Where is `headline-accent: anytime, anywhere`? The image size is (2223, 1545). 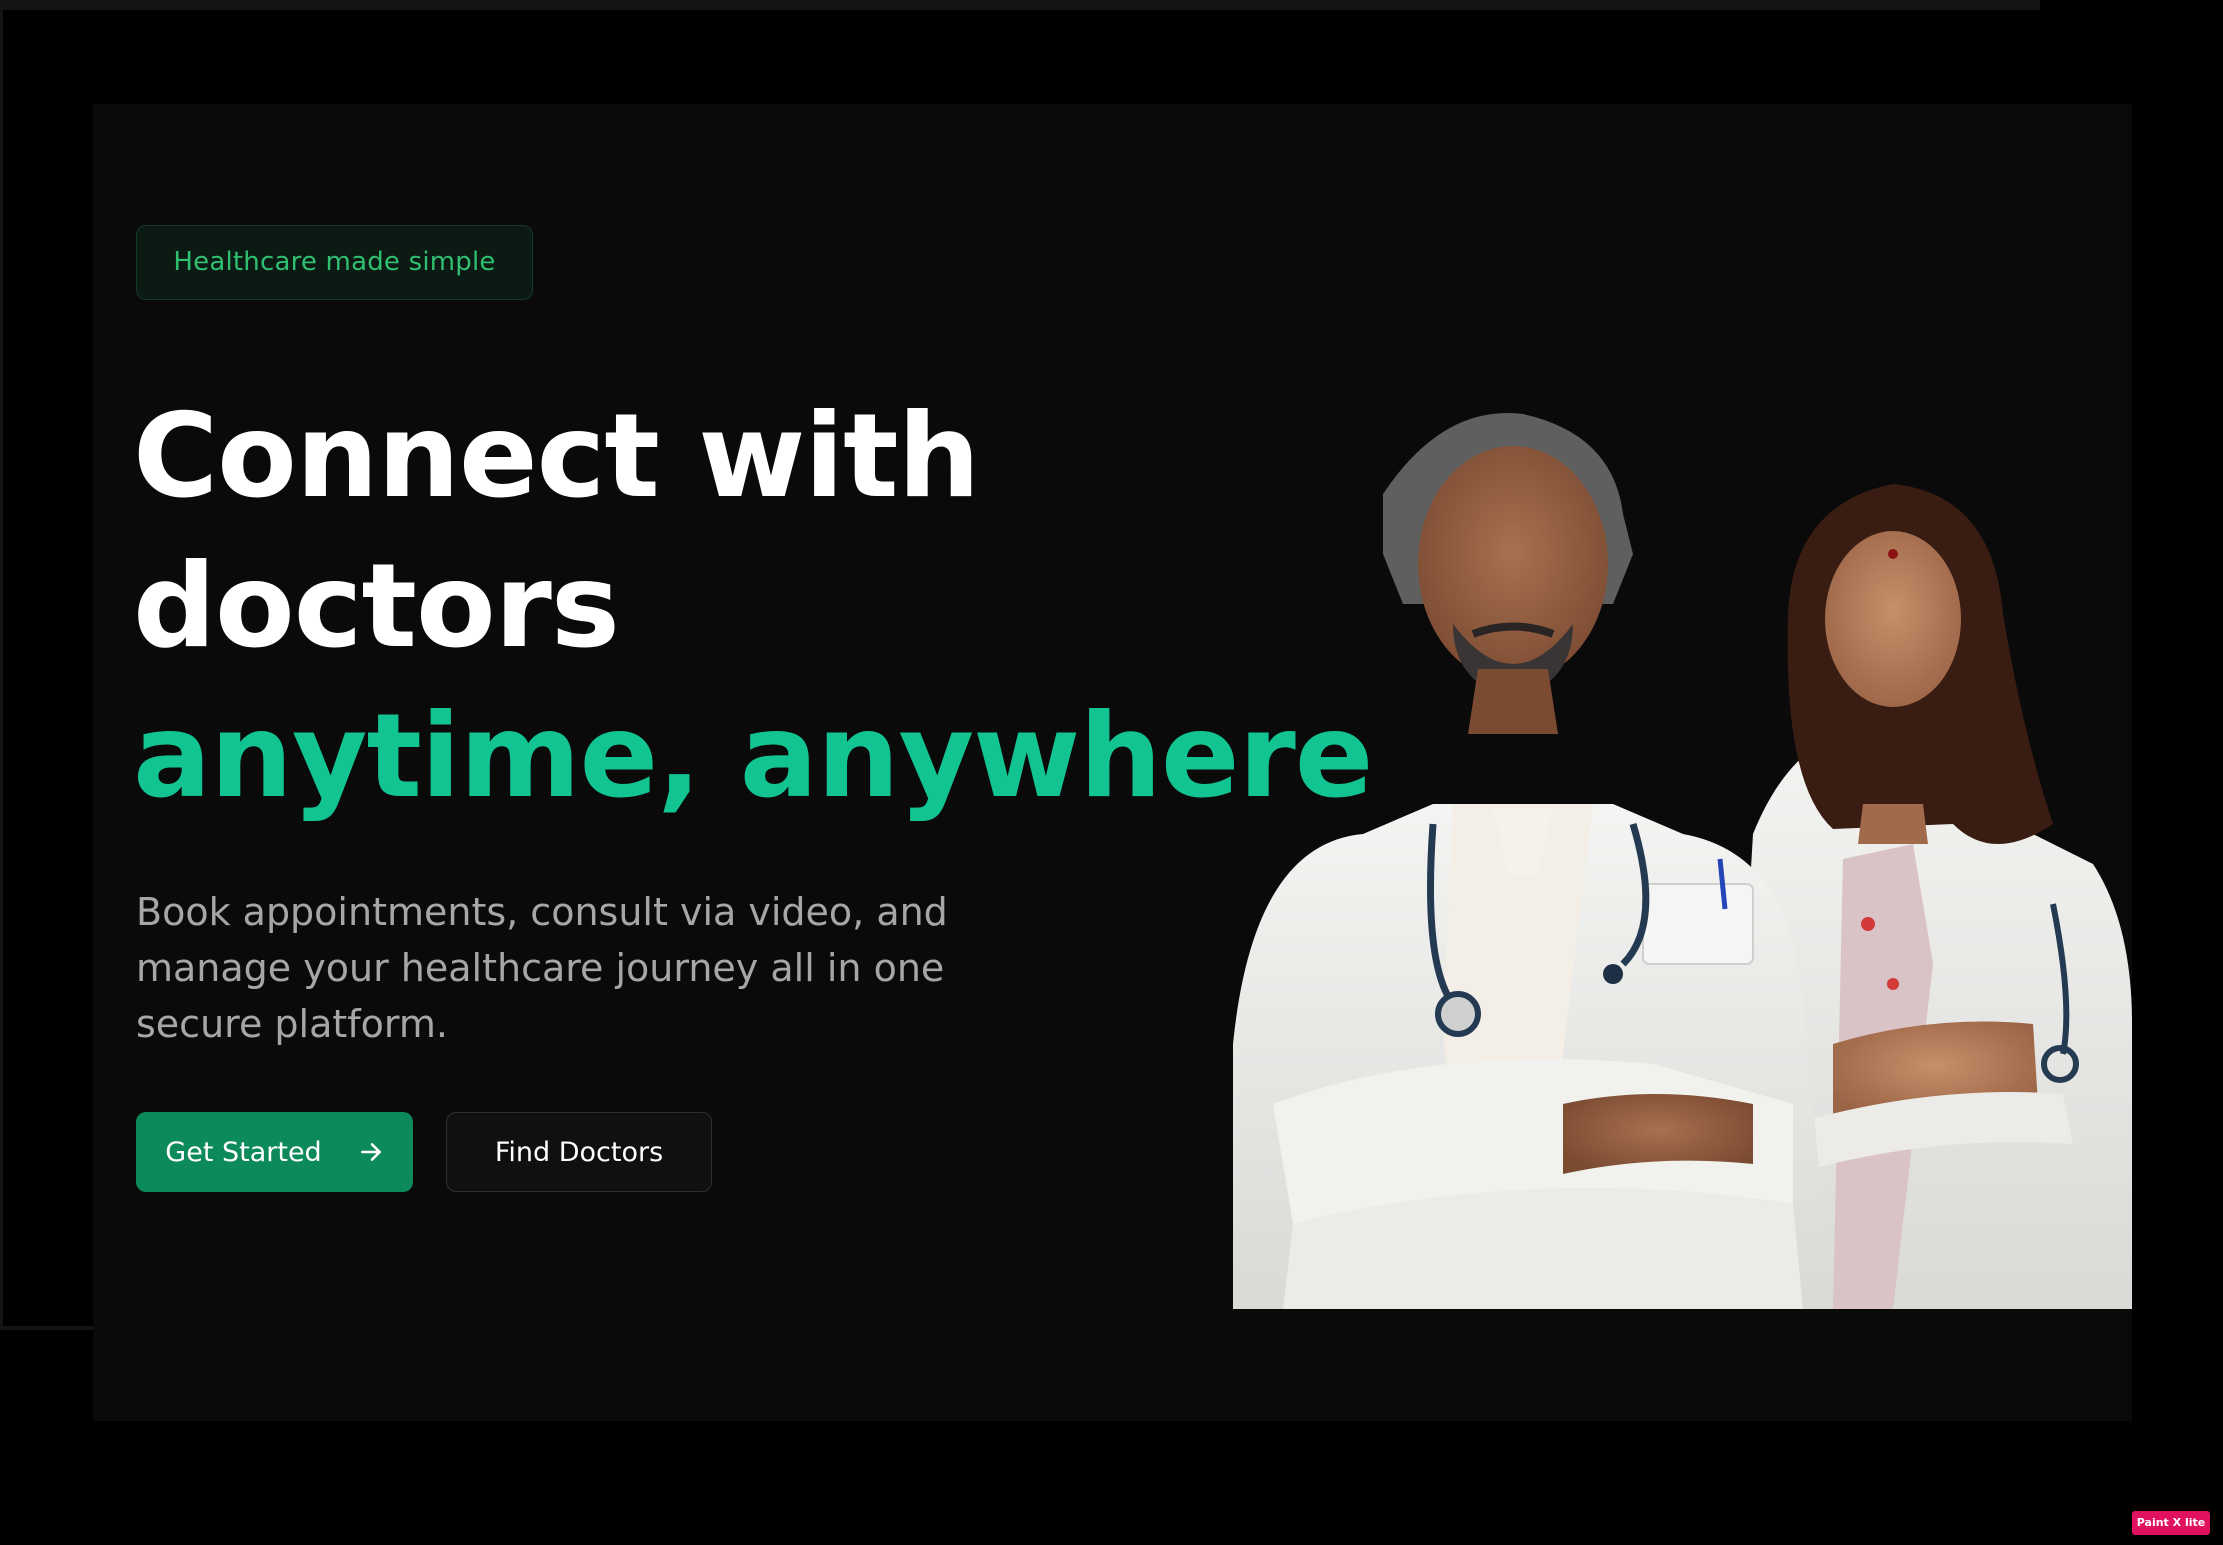 headline-accent: anytime, anywhere is located at coordinates (753, 756).